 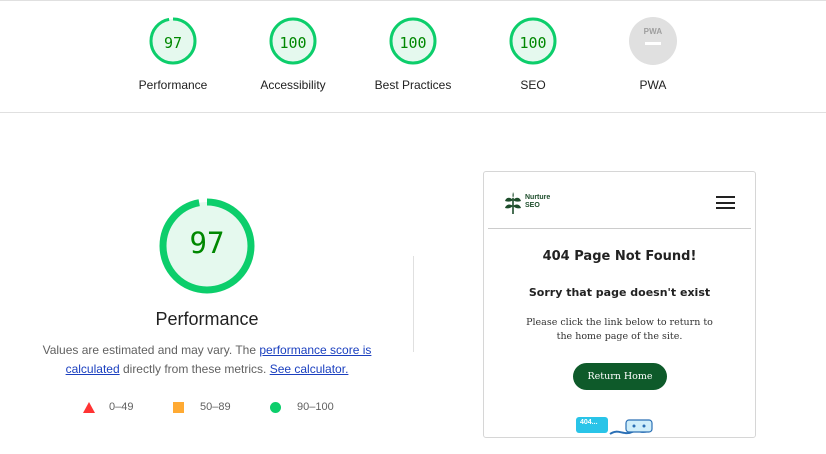 I want to click on see-calculator-link: See calculator., so click(x=309, y=369).